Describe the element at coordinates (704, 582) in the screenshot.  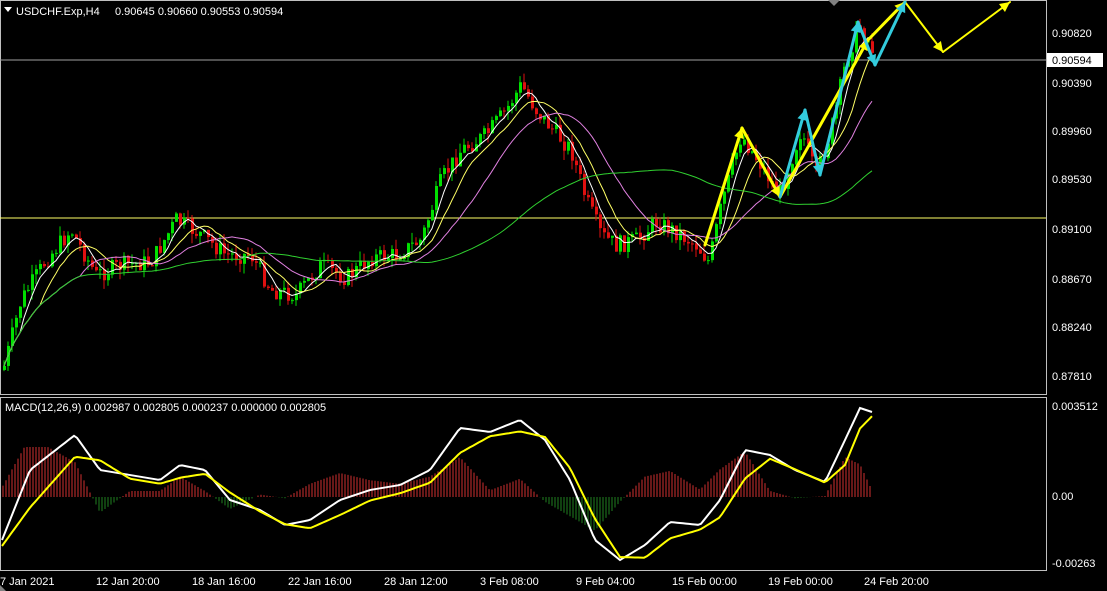
I see `time-label: 15 Feb 00:00` at that location.